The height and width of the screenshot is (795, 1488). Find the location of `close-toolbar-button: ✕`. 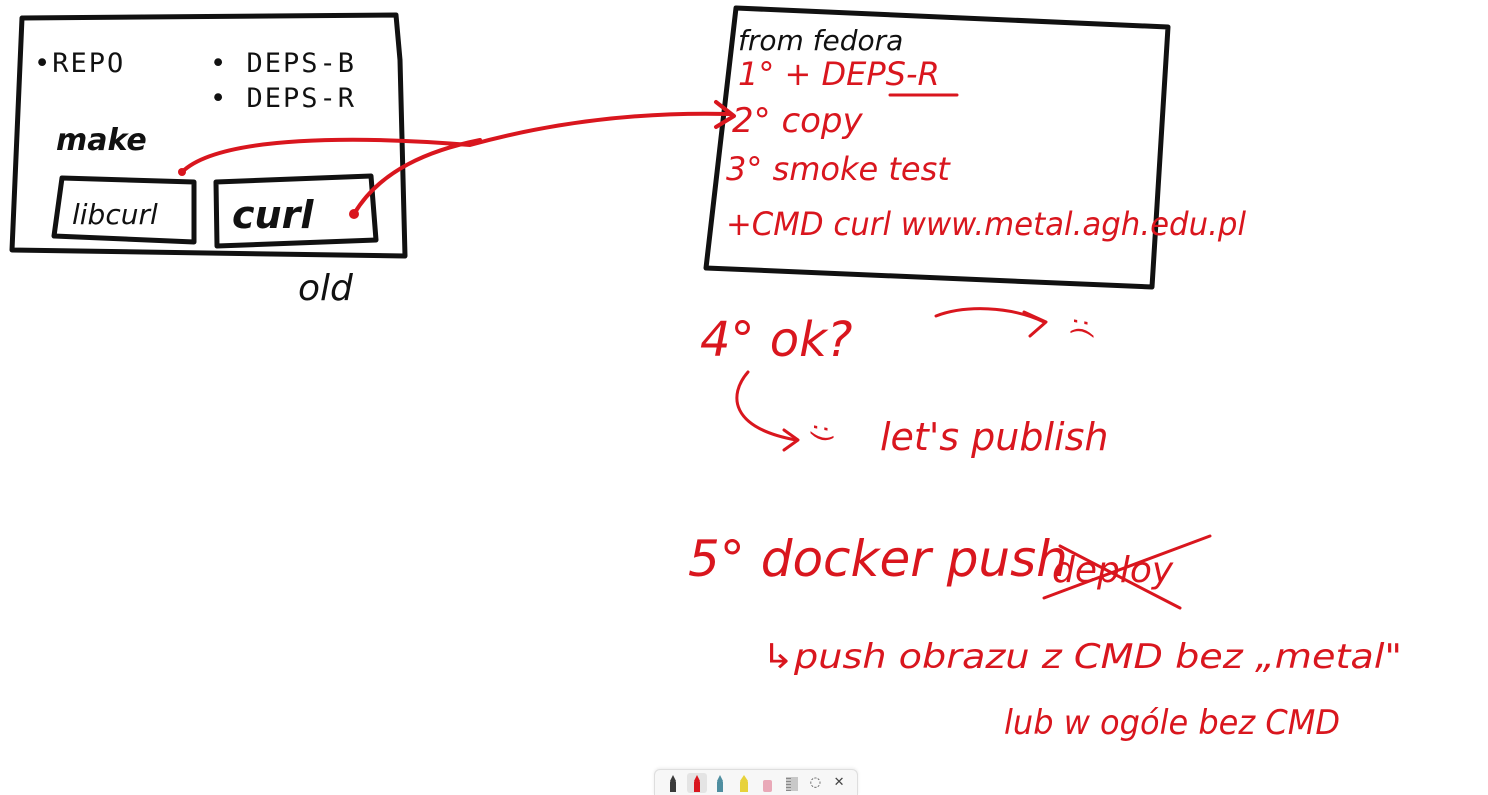

close-toolbar-button: ✕ is located at coordinates (839, 783).